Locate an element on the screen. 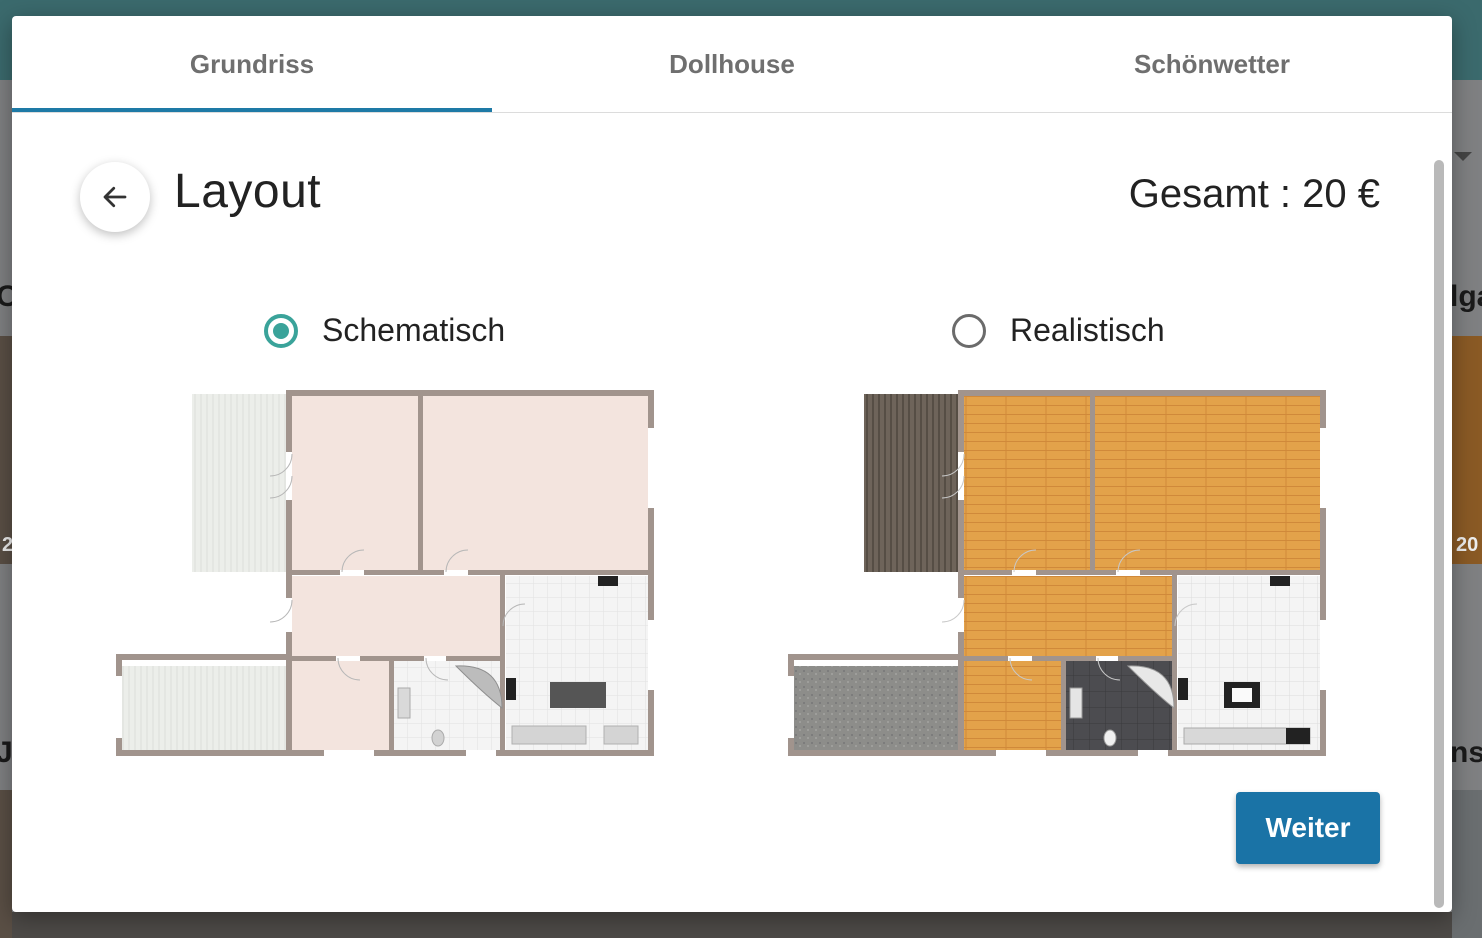 The image size is (1482, 938). total-price: Gesamt : 20 € is located at coordinates (1254, 194).